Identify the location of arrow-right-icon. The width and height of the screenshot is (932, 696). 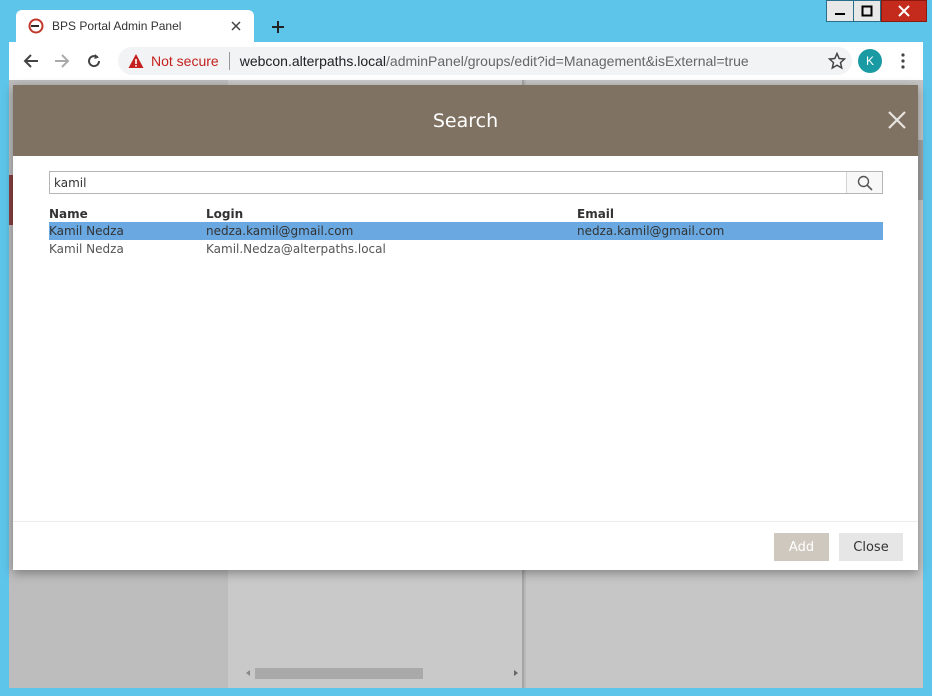
(62, 61).